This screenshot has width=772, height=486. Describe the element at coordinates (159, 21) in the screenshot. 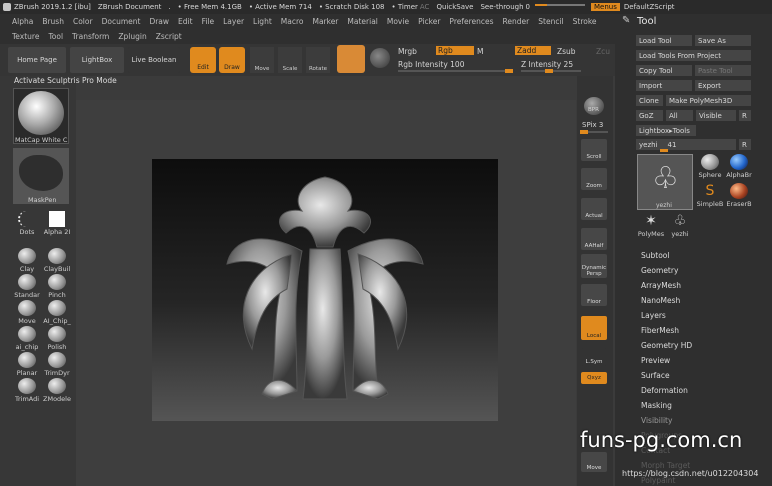

I see `menu-draw: Draw` at that location.